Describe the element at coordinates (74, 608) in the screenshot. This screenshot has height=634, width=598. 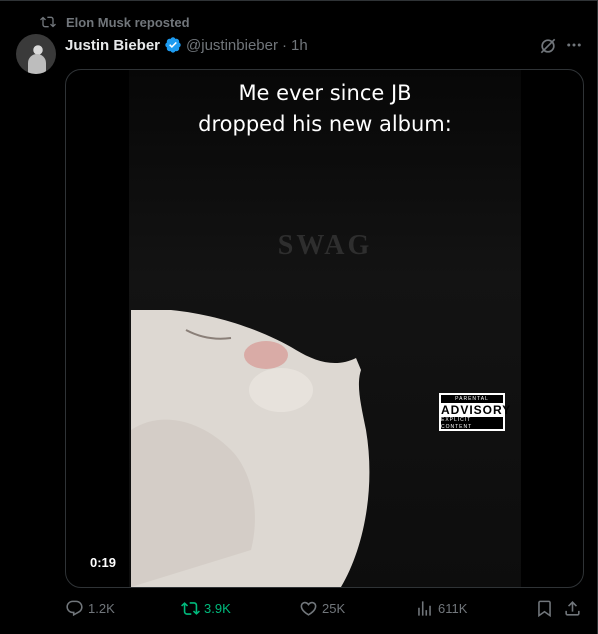
I see `reply-icon` at that location.